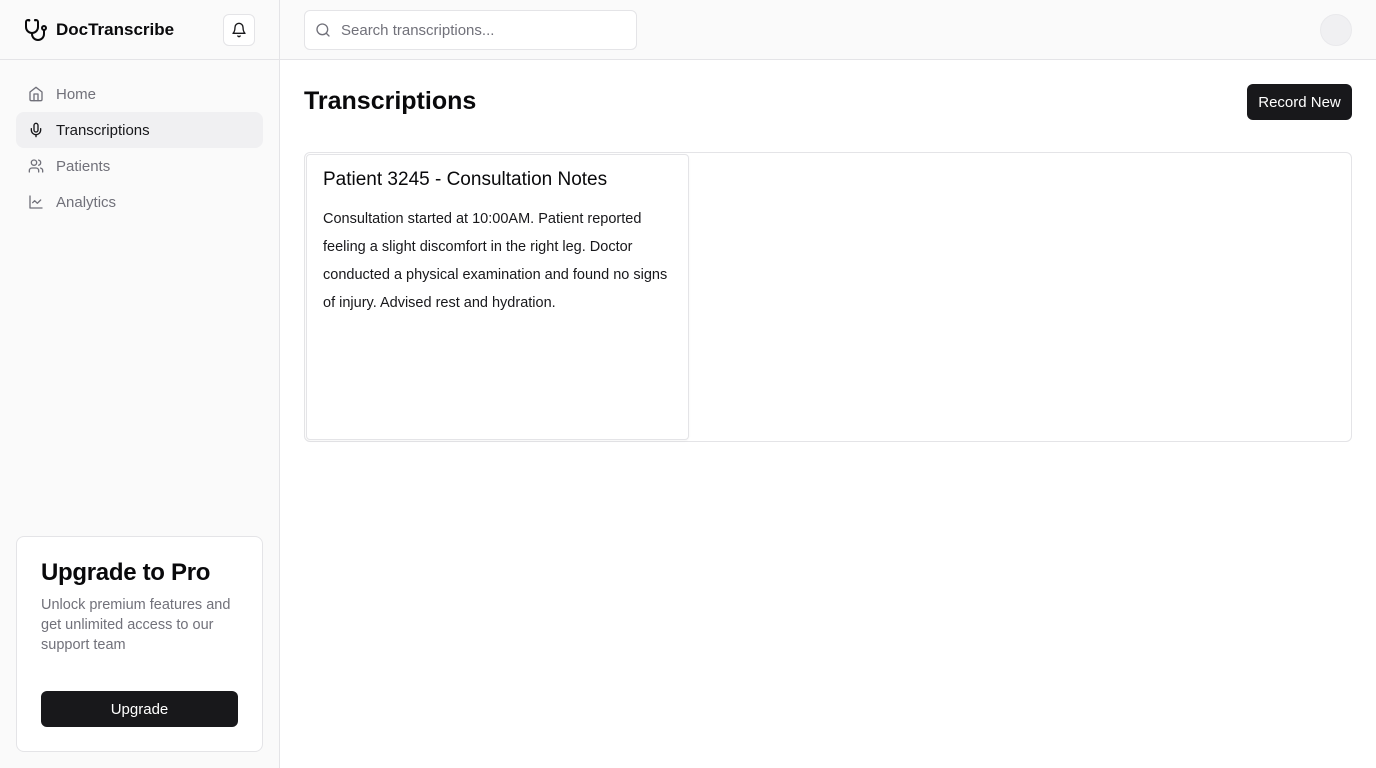  Describe the element at coordinates (1299, 102) in the screenshot. I see `record-new-button: Record New` at that location.